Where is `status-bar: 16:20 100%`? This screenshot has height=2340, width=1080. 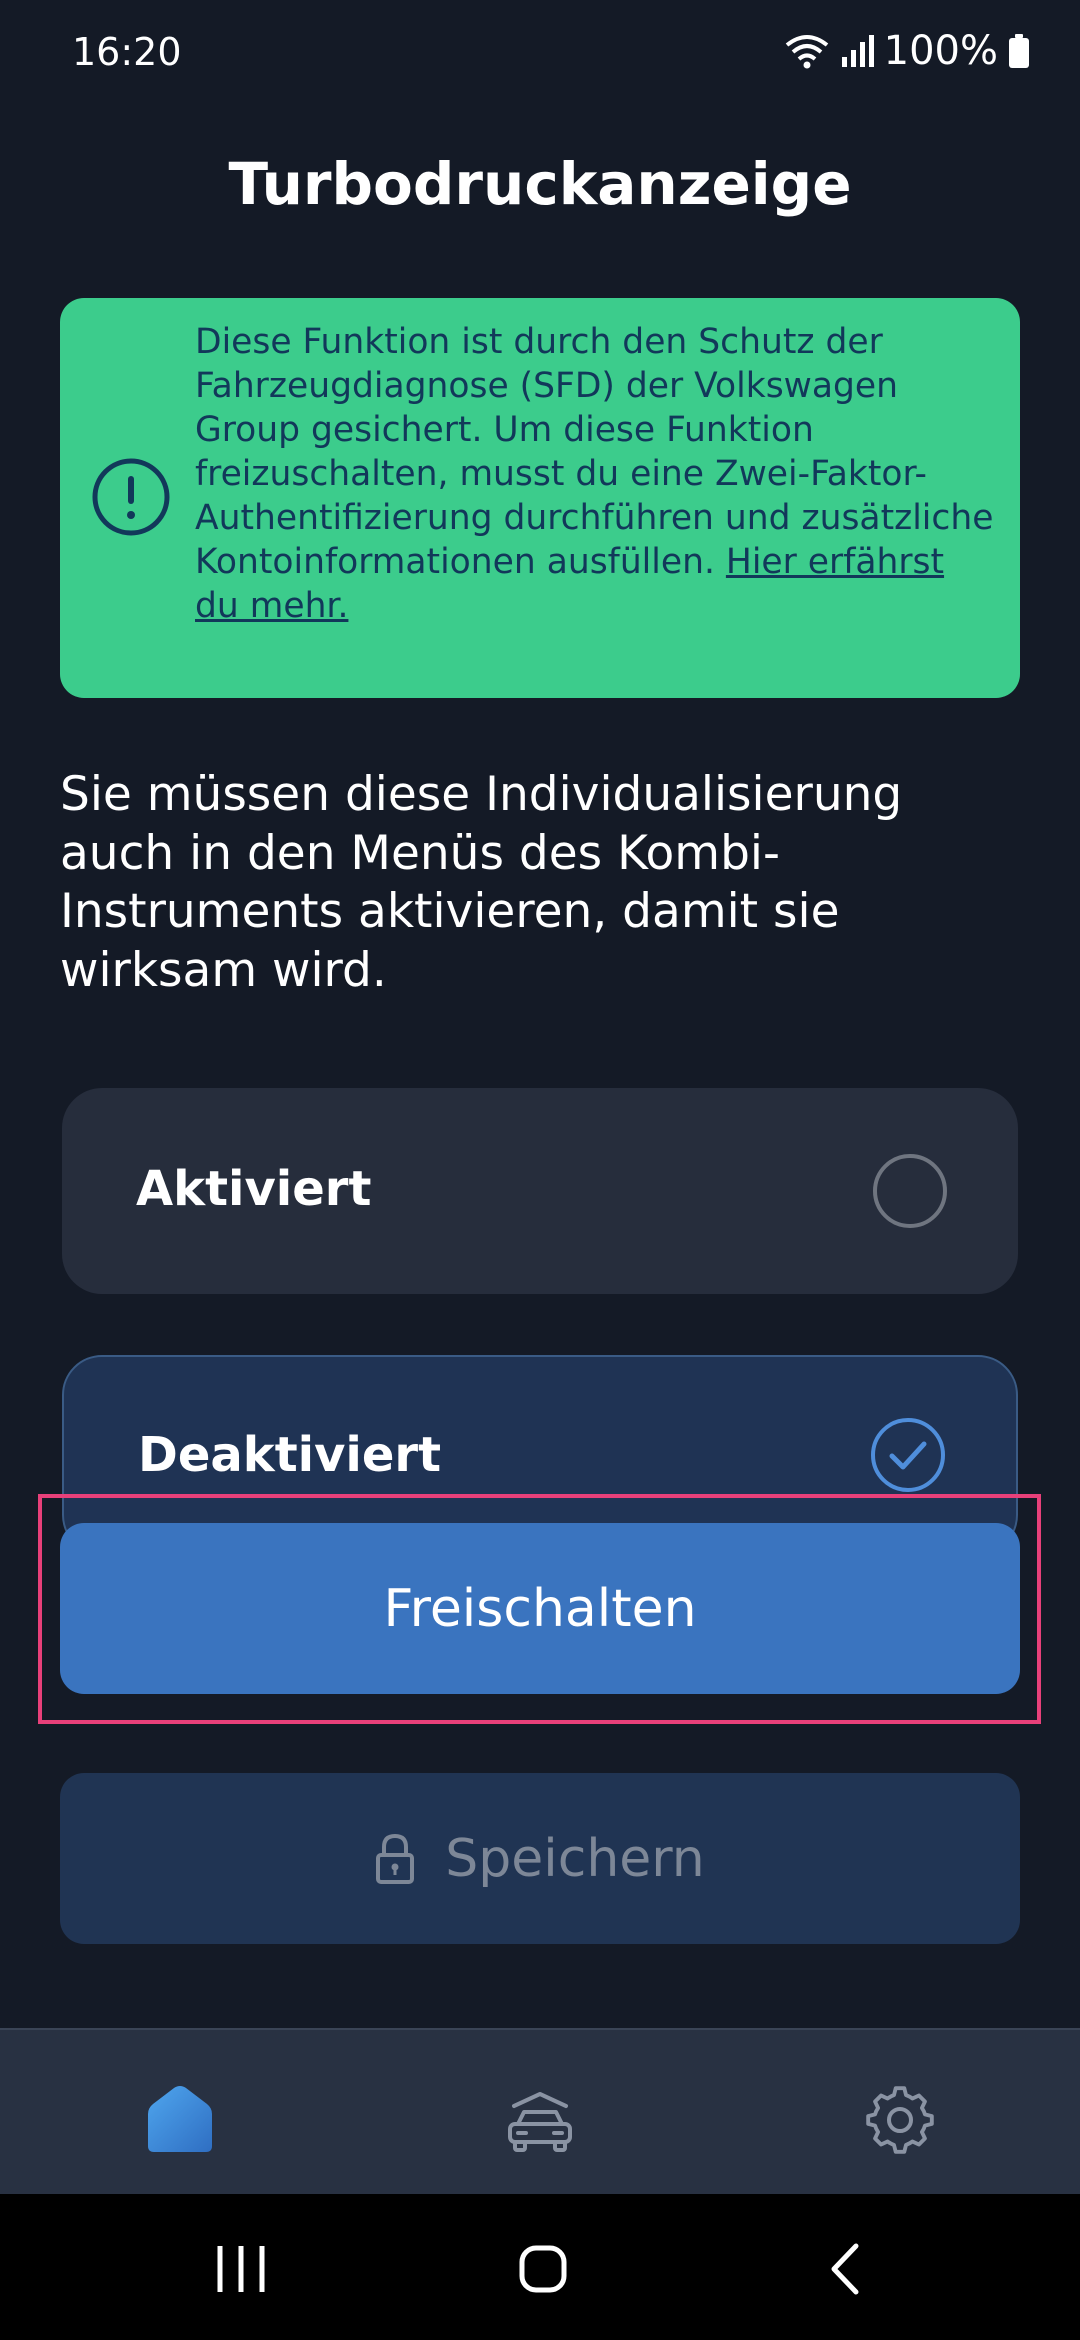
status-bar: 16:20 100% is located at coordinates (540, 50).